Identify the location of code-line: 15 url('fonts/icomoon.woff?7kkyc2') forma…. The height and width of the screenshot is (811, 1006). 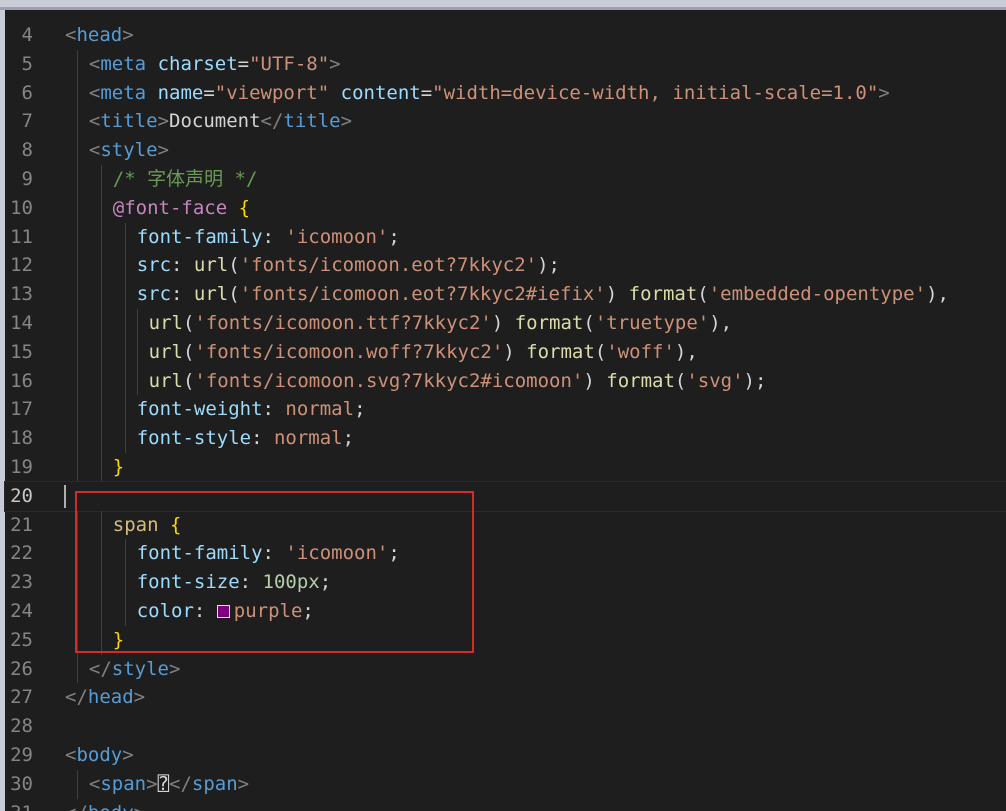
(505, 352).